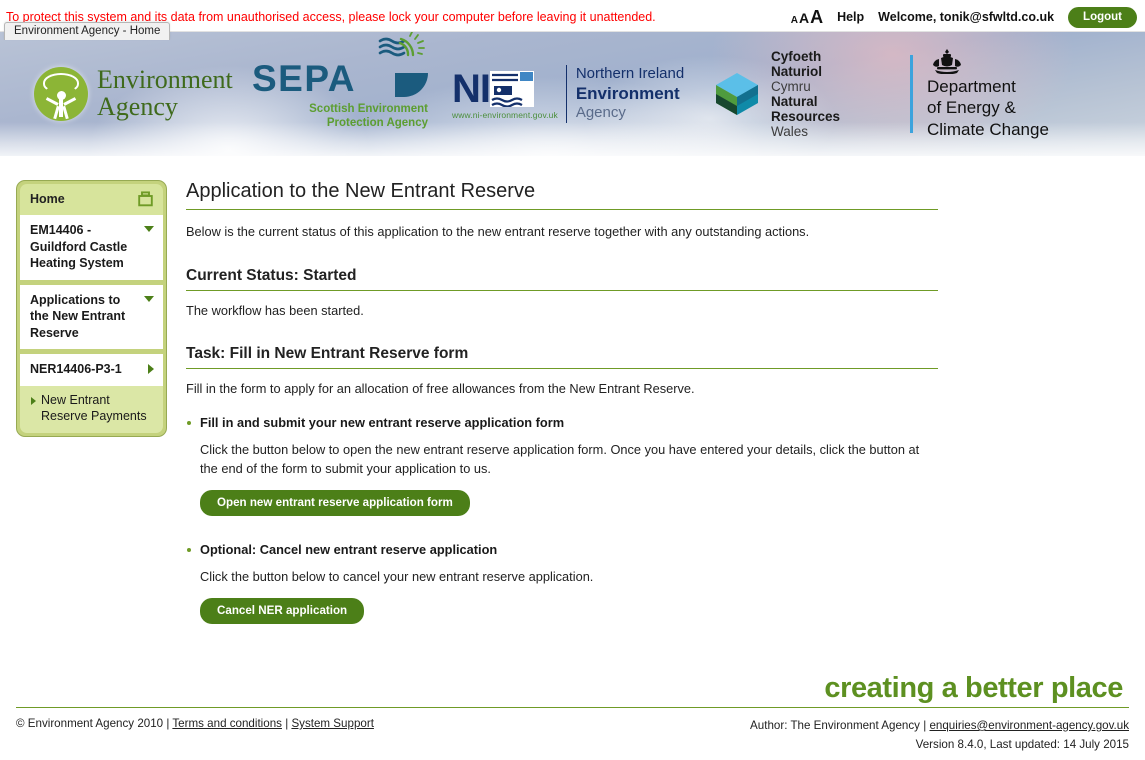 The width and height of the screenshot is (1145, 760). I want to click on decc-line3: Climate Change, so click(988, 129).